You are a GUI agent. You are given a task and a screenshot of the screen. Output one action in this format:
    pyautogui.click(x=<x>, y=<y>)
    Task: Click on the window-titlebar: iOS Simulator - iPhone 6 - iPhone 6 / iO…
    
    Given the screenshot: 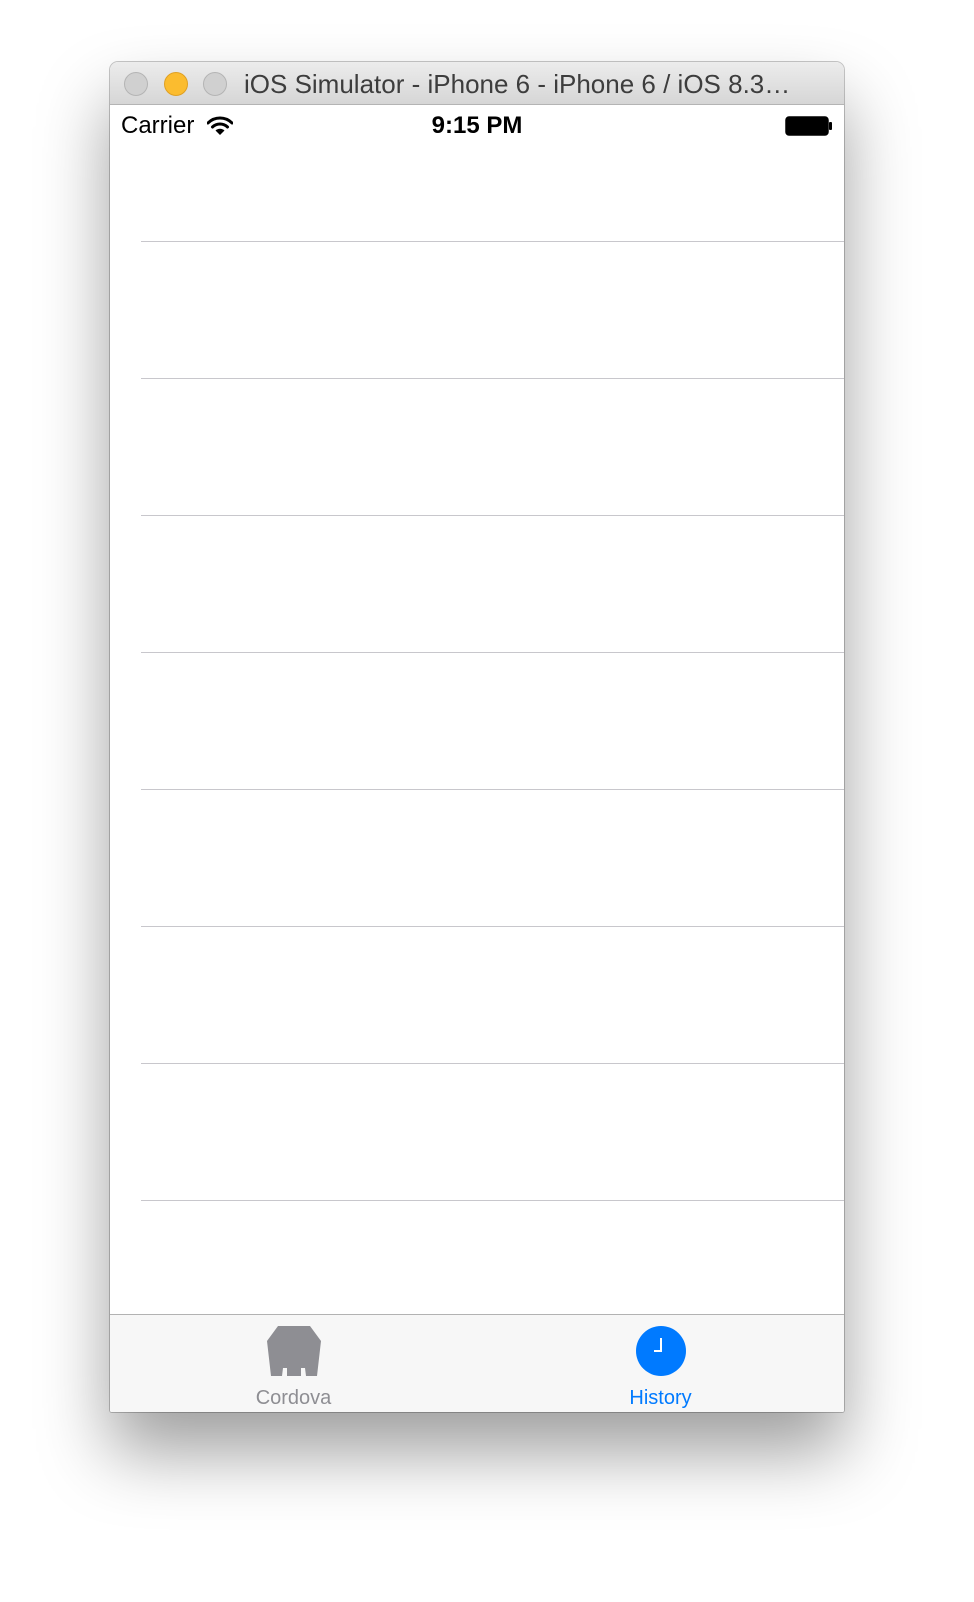 What is the action you would take?
    pyautogui.click(x=477, y=83)
    